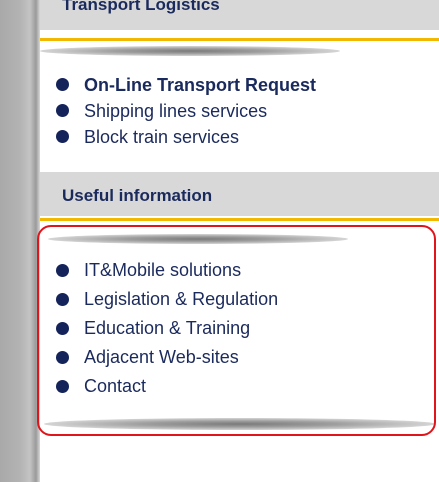 Image resolution: width=439 pixels, height=482 pixels. Describe the element at coordinates (239, 15) in the screenshot. I see `section-header-transport: Transport Logistics` at that location.